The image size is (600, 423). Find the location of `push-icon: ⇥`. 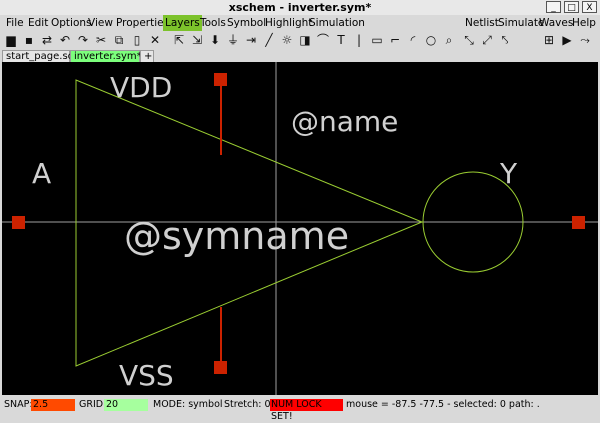

push-icon: ⇥ is located at coordinates (251, 40).